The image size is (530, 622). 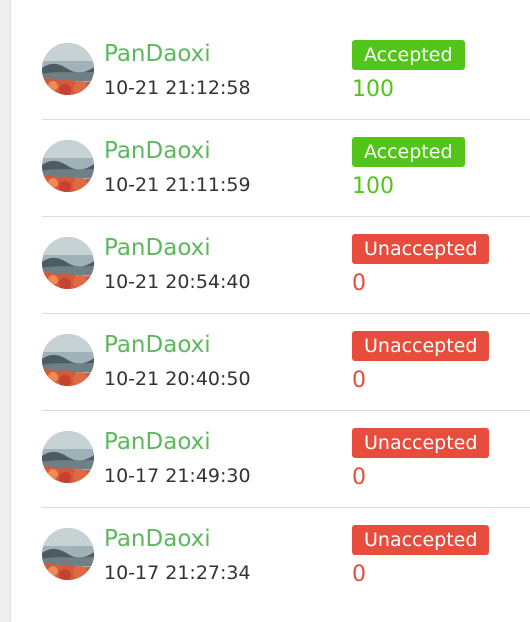 I want to click on submission-row: PanDaoxi 10-21 21:12:58 Accepted 100, so click(x=286, y=71).